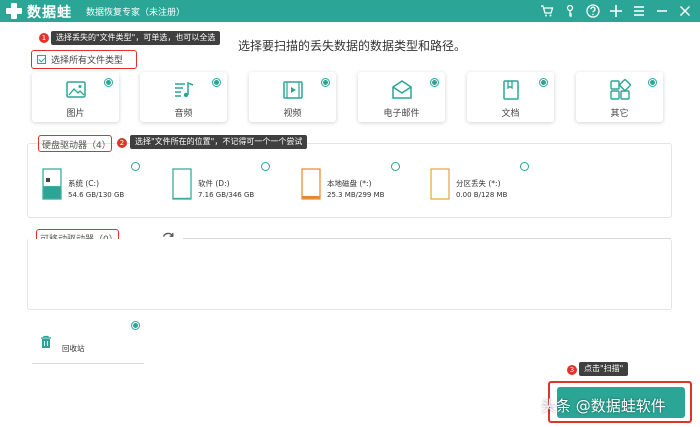 This screenshot has height=427, width=700. I want to click on file-type-card-email: 电子邮件, so click(401, 97).